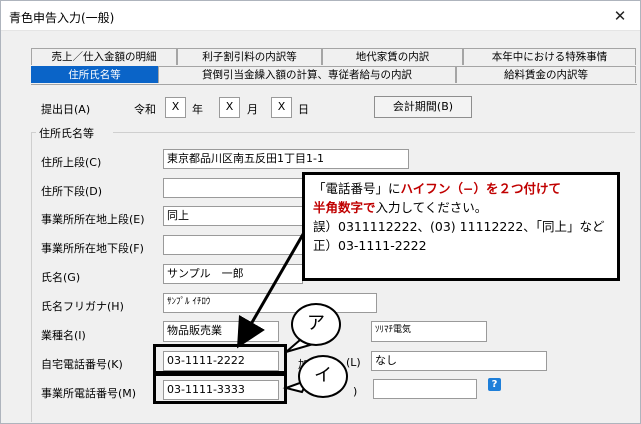 The width and height of the screenshot is (641, 424). Describe the element at coordinates (316, 324) in the screenshot. I see `bubble-a: ア` at that location.